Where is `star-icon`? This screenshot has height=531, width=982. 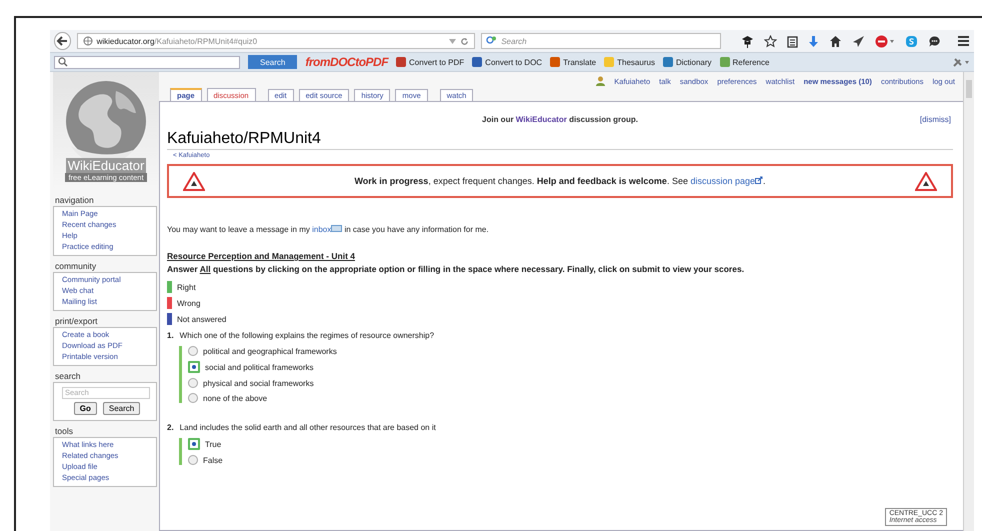
star-icon is located at coordinates (770, 41).